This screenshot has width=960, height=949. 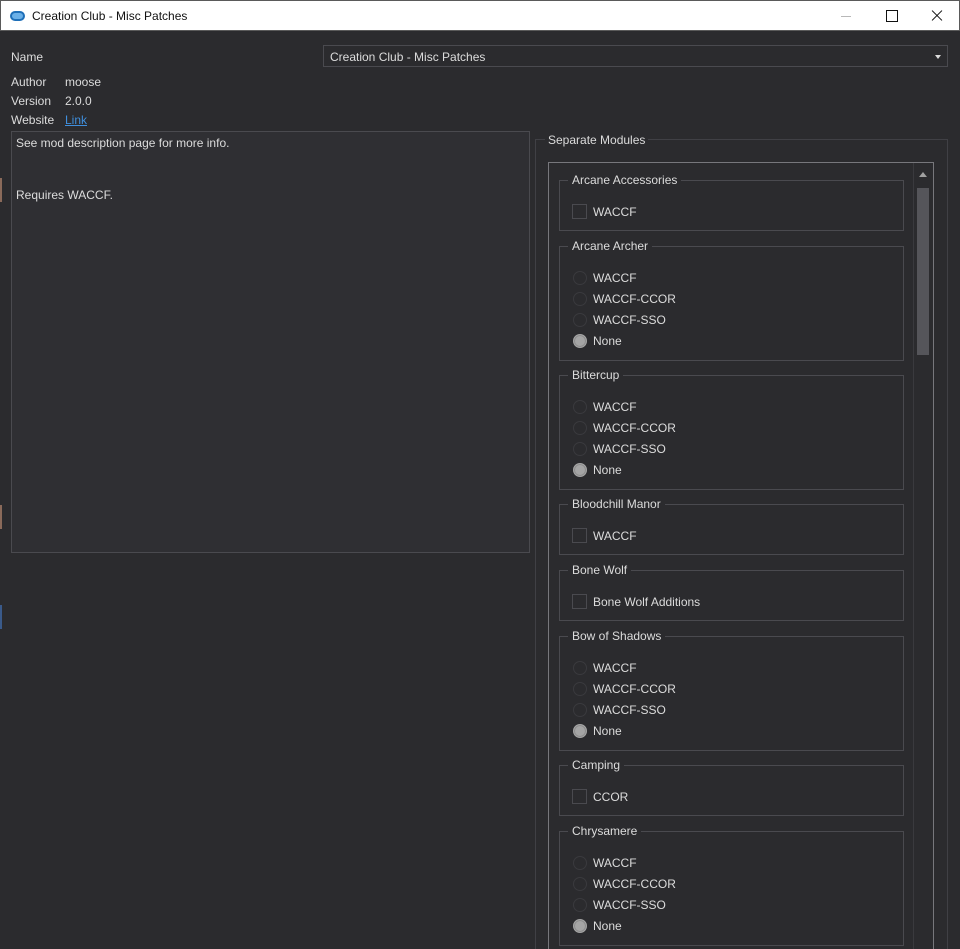 I want to click on app-icon, so click(x=17, y=16).